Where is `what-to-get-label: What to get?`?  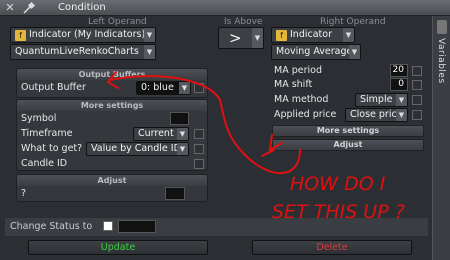 what-to-get-label: What to get? is located at coordinates (52, 148).